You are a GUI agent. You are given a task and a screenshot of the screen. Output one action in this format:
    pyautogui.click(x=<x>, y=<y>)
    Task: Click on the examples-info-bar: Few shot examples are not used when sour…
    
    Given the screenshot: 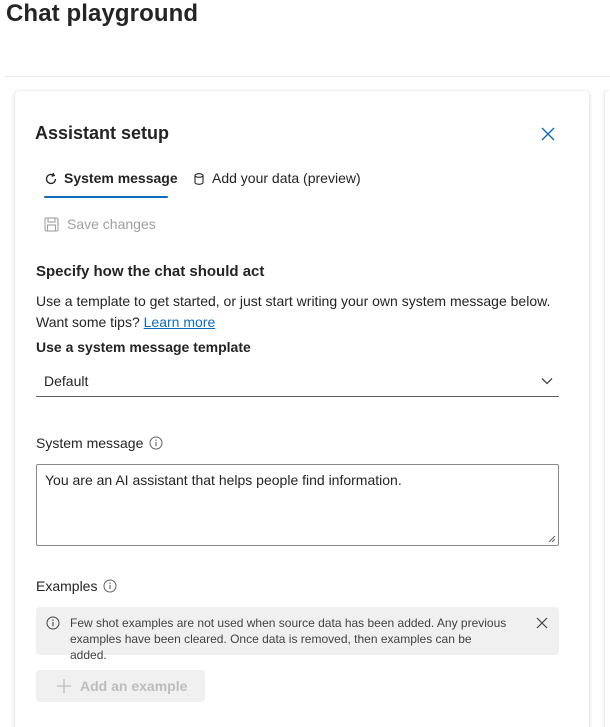 What is the action you would take?
    pyautogui.click(x=297, y=634)
    